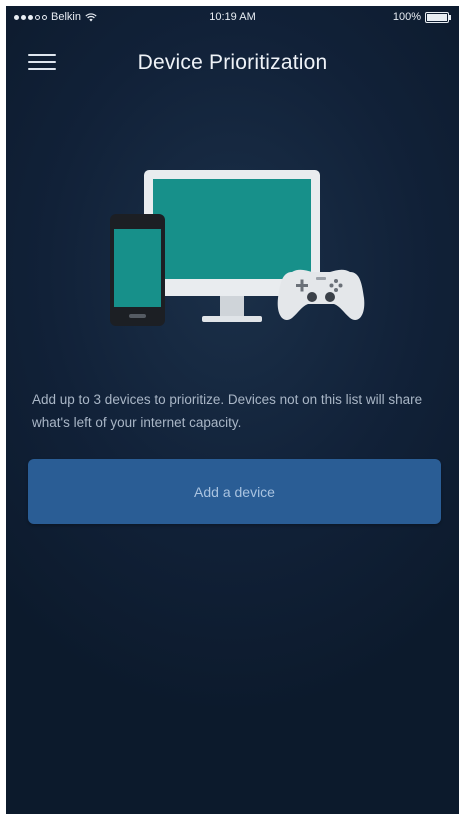  I want to click on game-controller-icon, so click(321, 294).